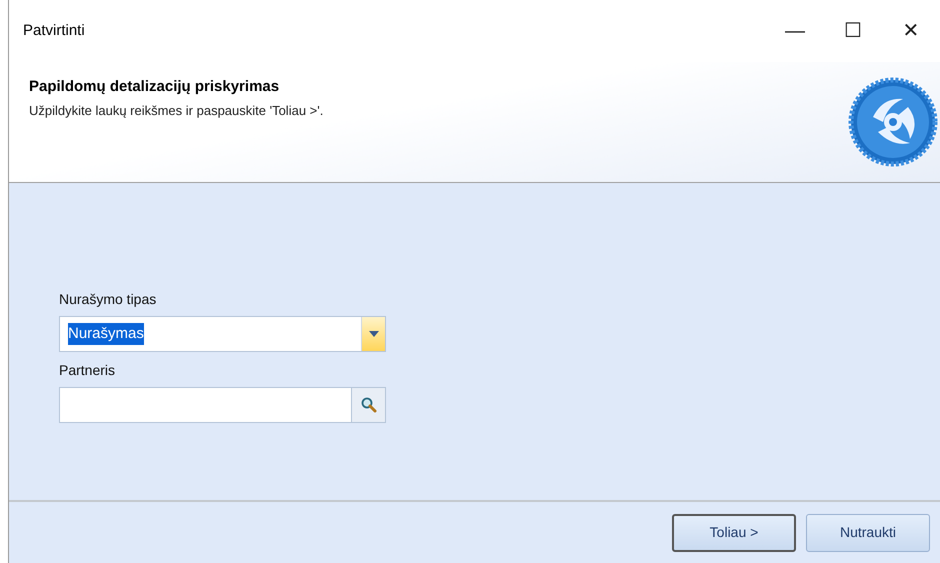 The height and width of the screenshot is (563, 940). I want to click on field-label: Nurašymo tipas, so click(108, 299).